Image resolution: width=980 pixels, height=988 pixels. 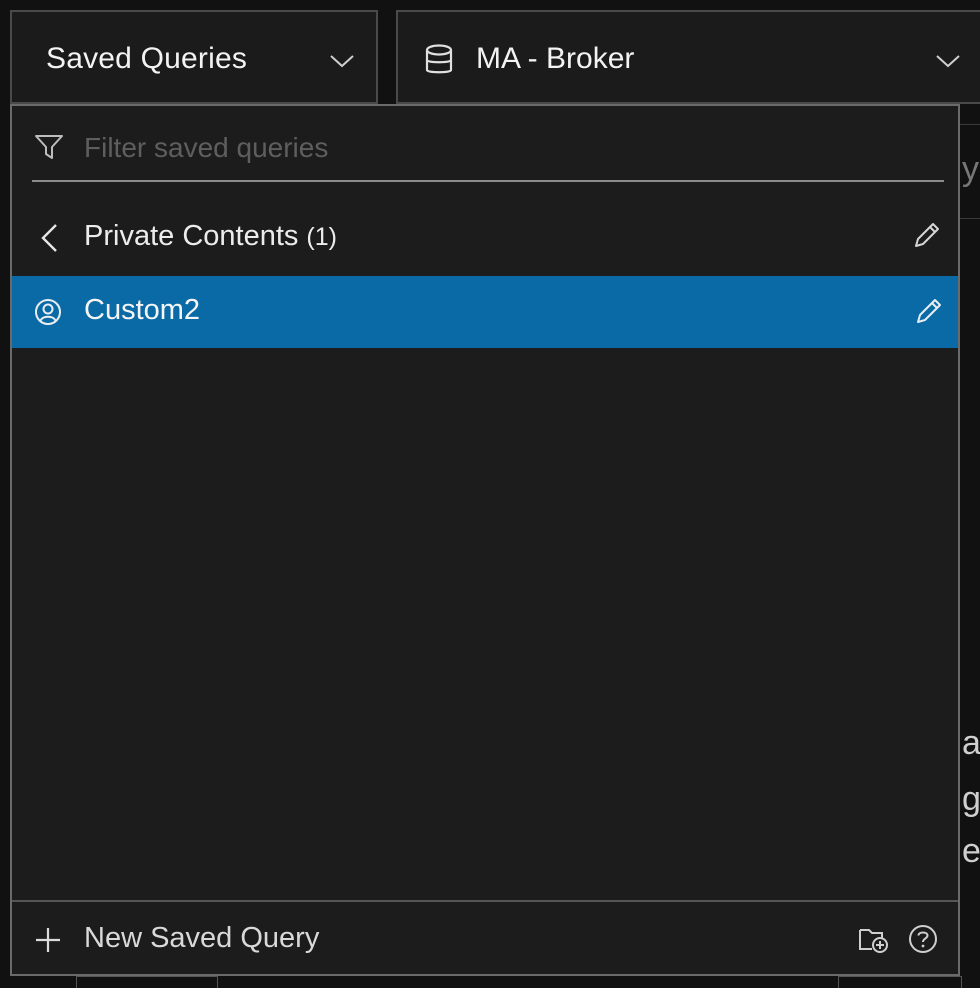 What do you see at coordinates (439, 59) in the screenshot?
I see `database-icon` at bounding box center [439, 59].